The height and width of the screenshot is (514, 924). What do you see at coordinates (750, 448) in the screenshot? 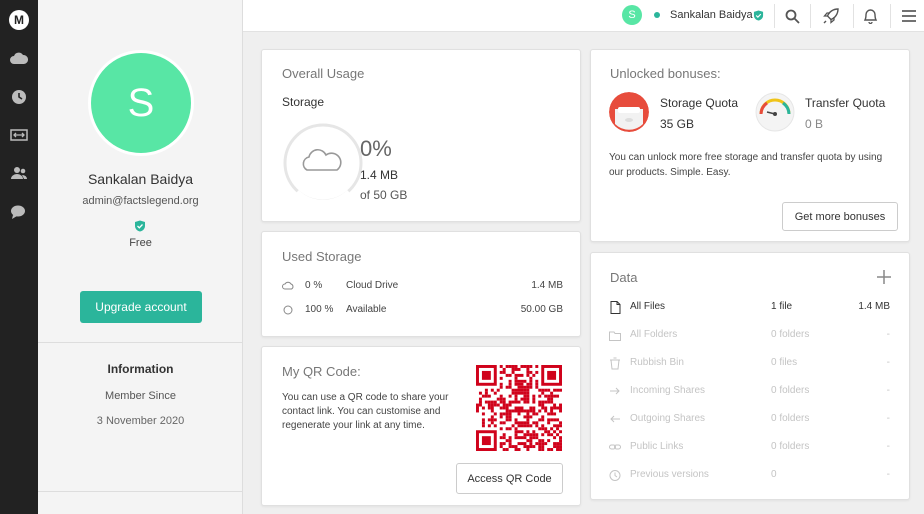
I see `data-row-public-links: Public Links 0 folders -` at bounding box center [750, 448].